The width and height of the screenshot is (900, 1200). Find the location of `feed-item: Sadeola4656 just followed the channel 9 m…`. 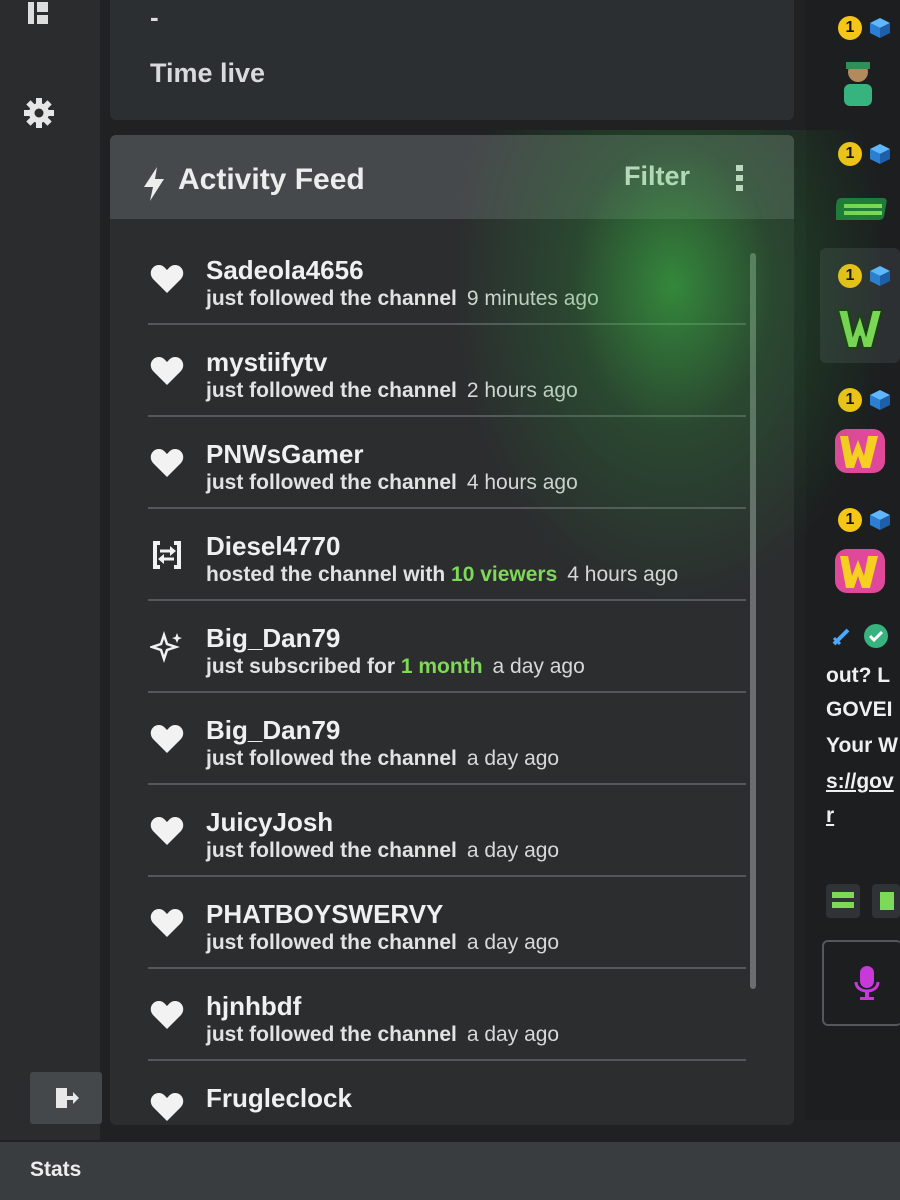

feed-item: Sadeola4656 just followed the channel 9 m… is located at coordinates (430, 279).